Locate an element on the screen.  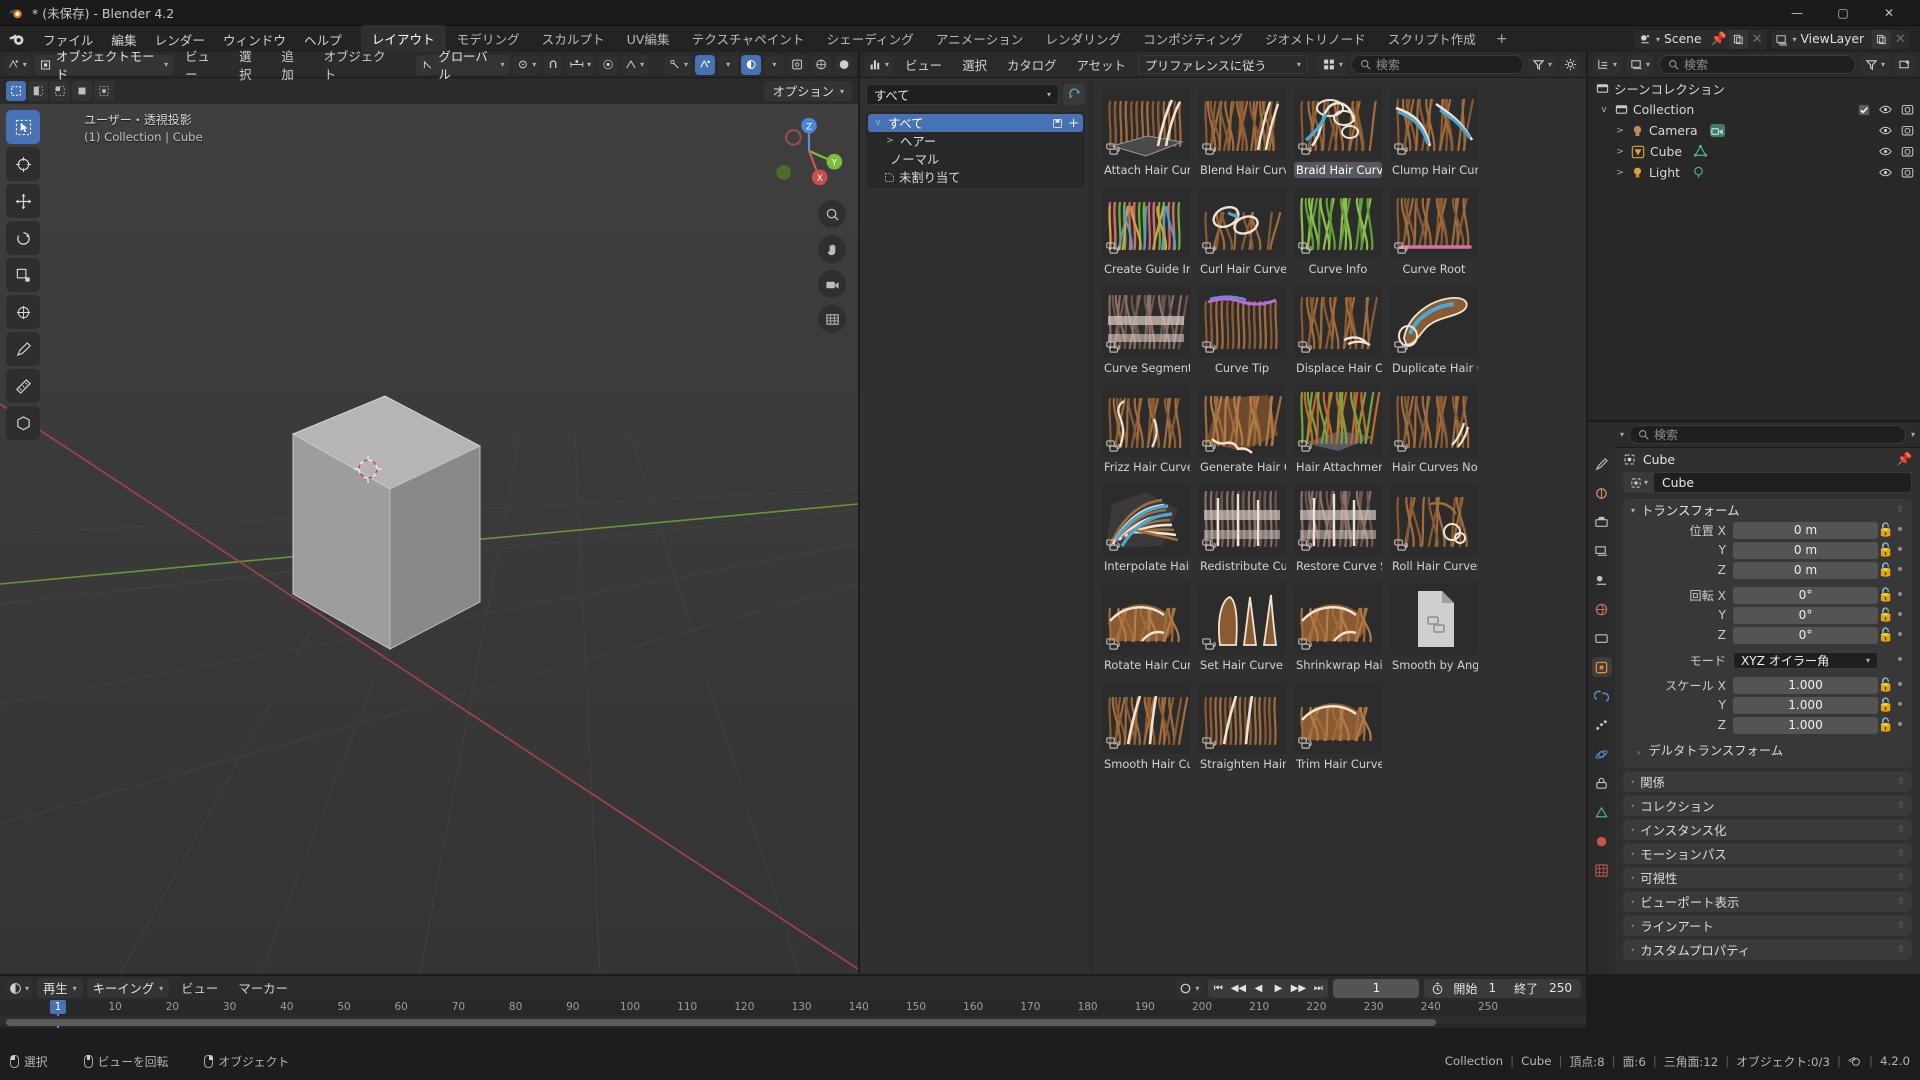
tab-collection is located at coordinates (1602, 638).